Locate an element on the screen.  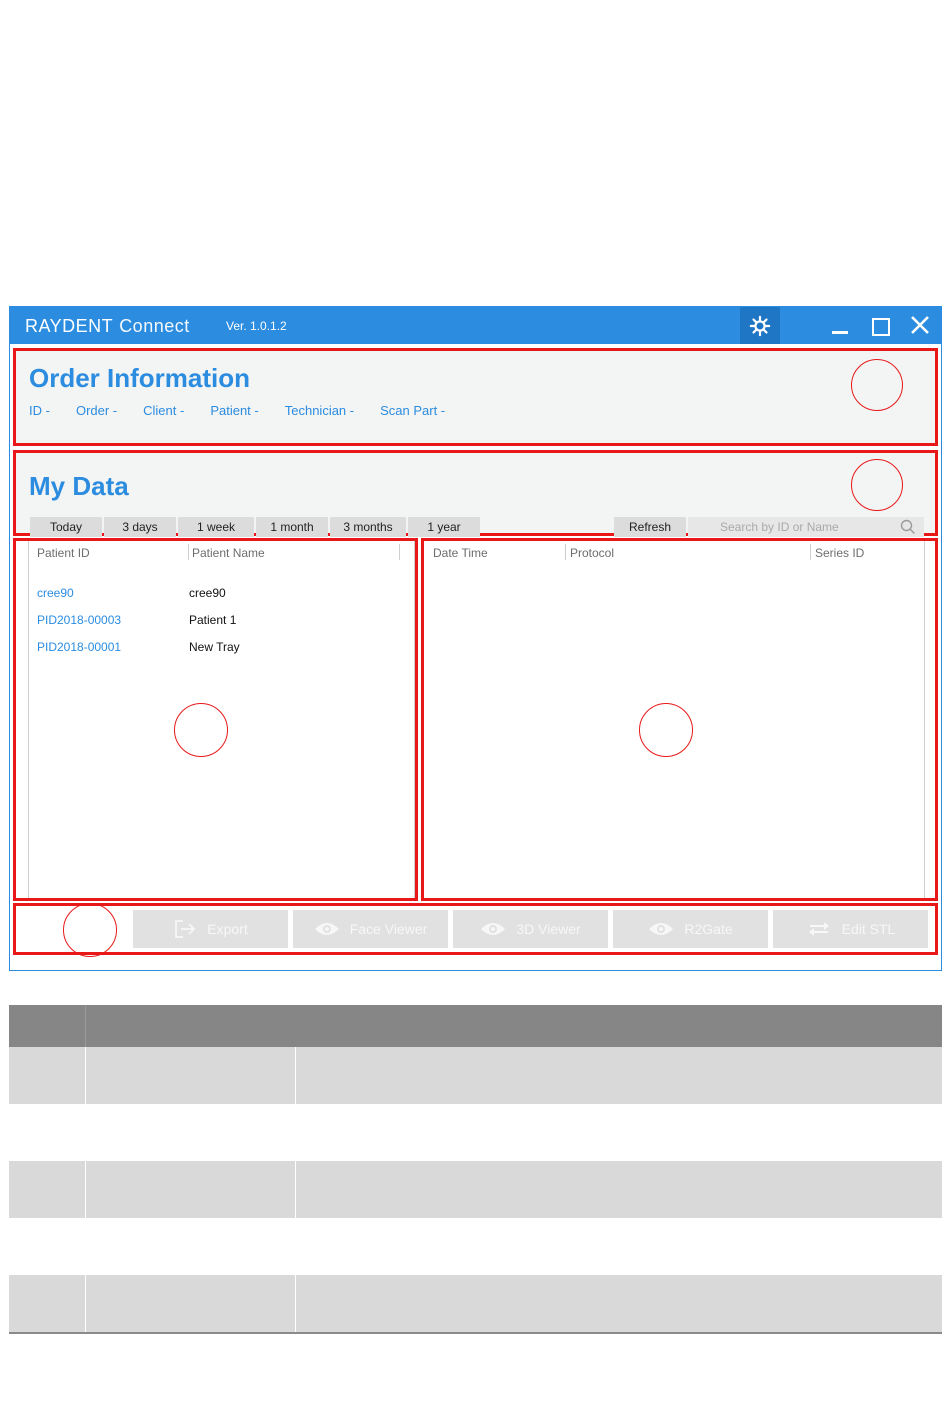
order-field-scan-part: Scan Part - is located at coordinates (413, 410).